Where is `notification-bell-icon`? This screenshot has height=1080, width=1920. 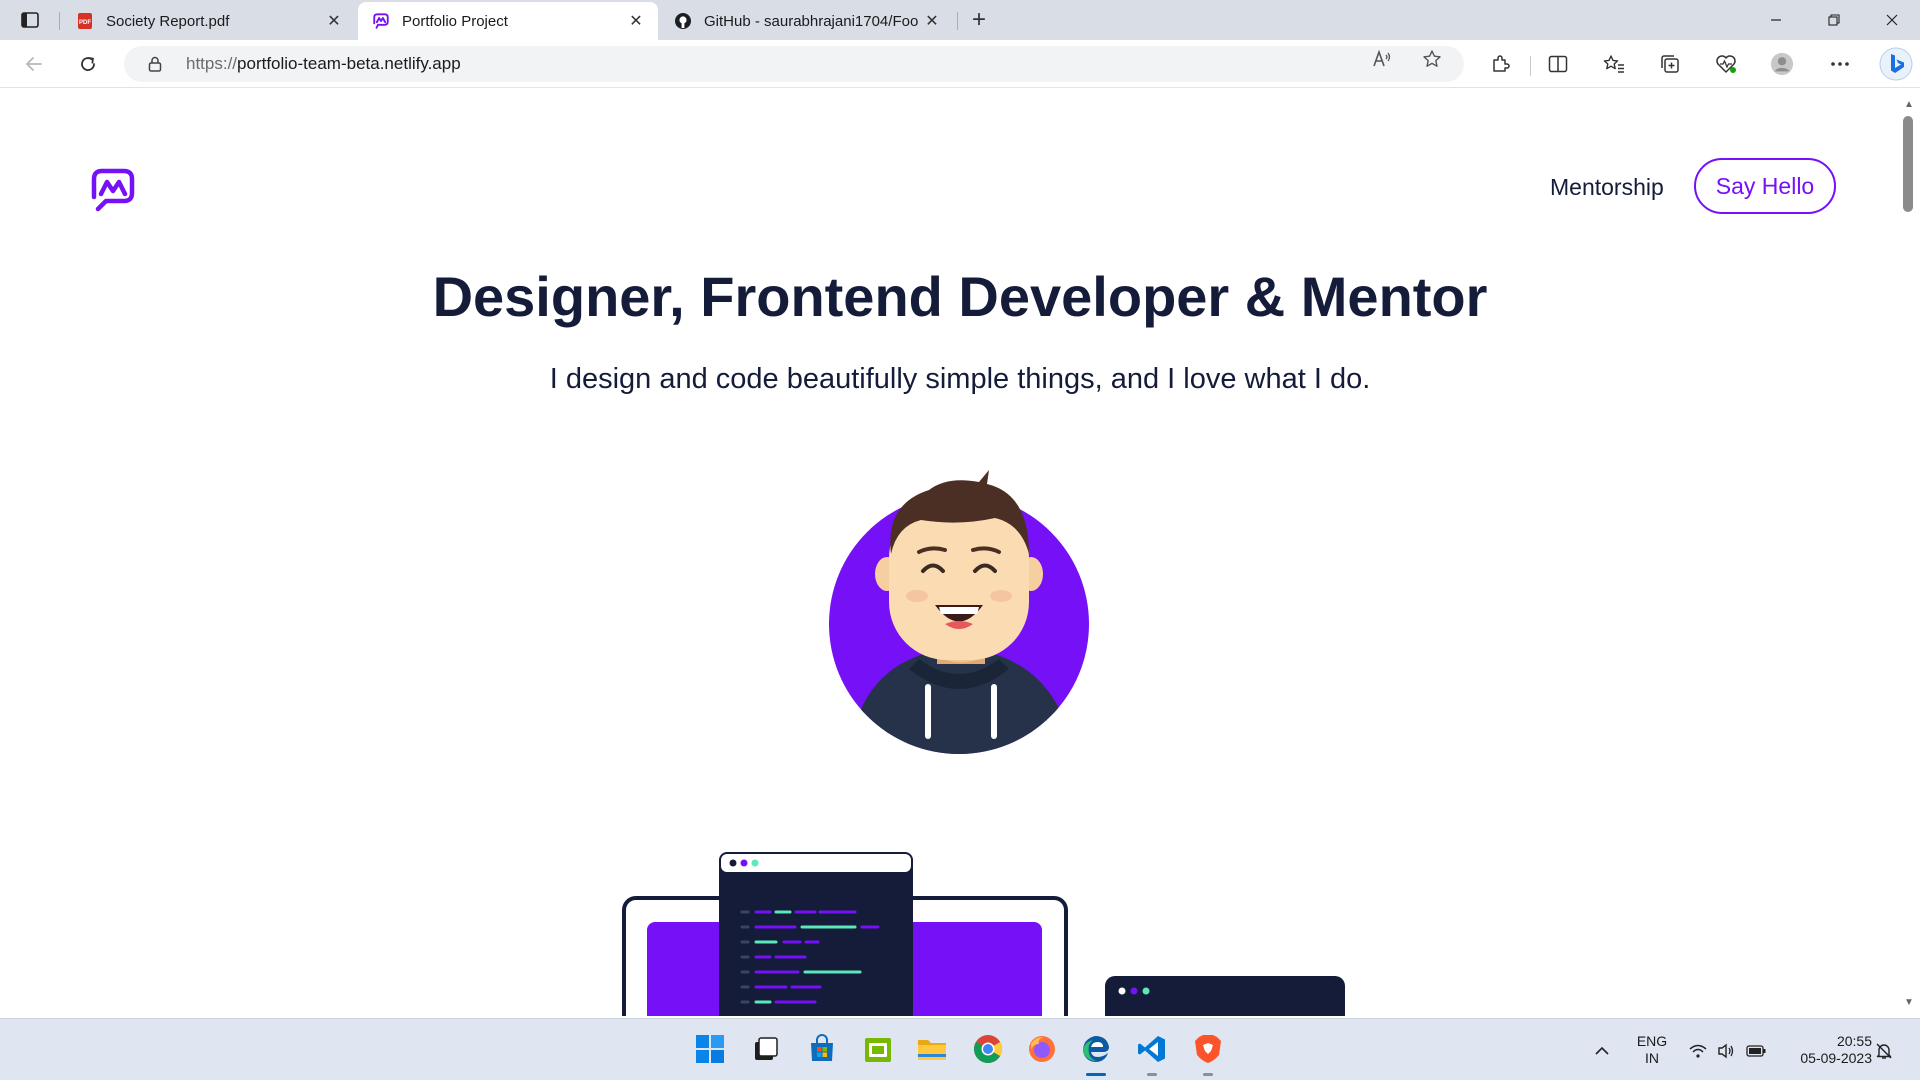
notification-bell-icon is located at coordinates (1884, 1051).